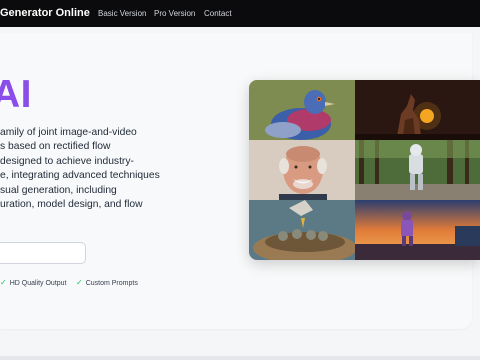  What do you see at coordinates (16, 94) in the screenshot?
I see `hero-title: AI` at bounding box center [16, 94].